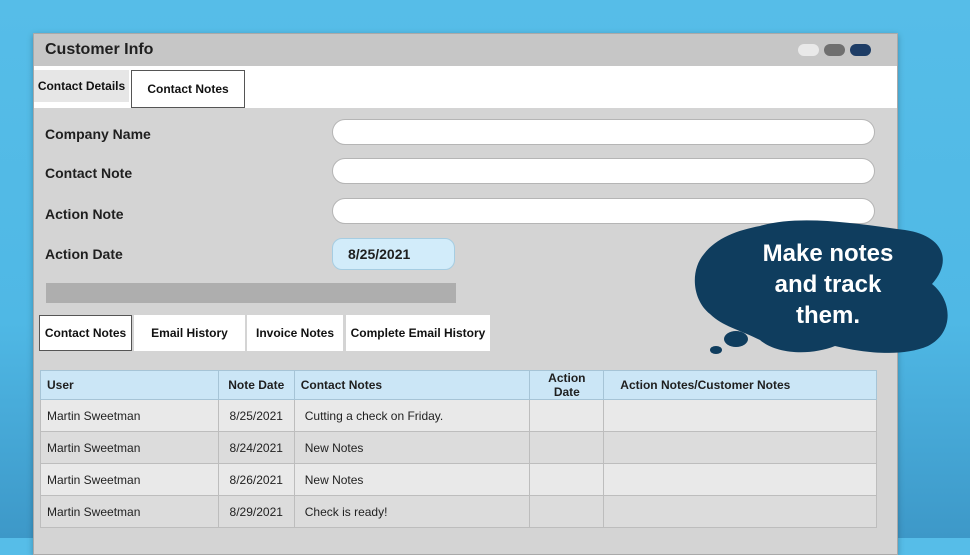  I want to click on cell-note-date: 8/24/2021, so click(256, 447).